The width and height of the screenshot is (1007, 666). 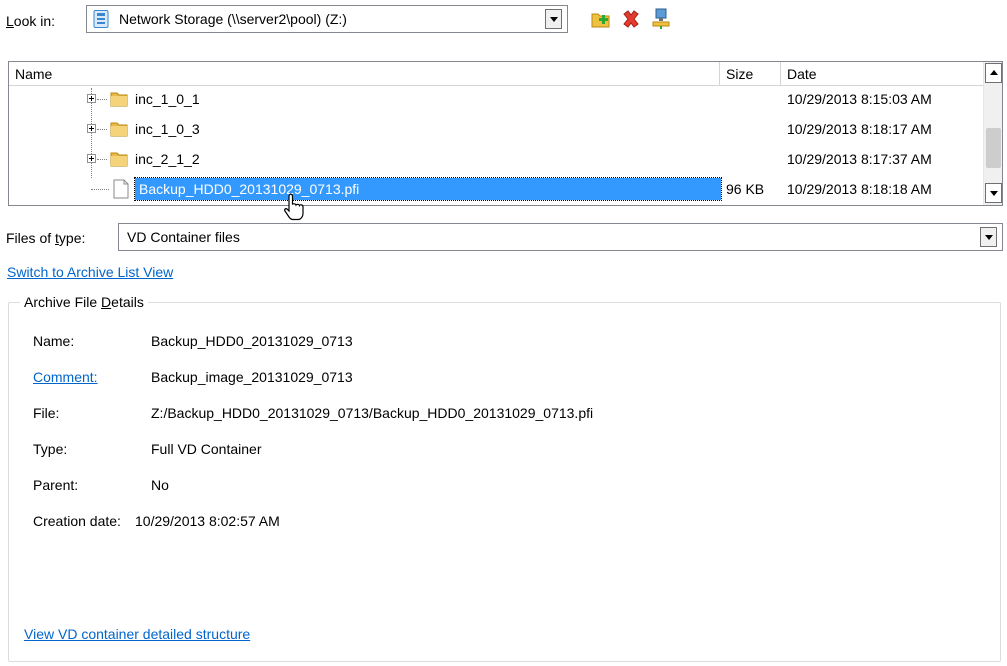 I want to click on files-of-type-value: VD Container files, so click(x=183, y=237).